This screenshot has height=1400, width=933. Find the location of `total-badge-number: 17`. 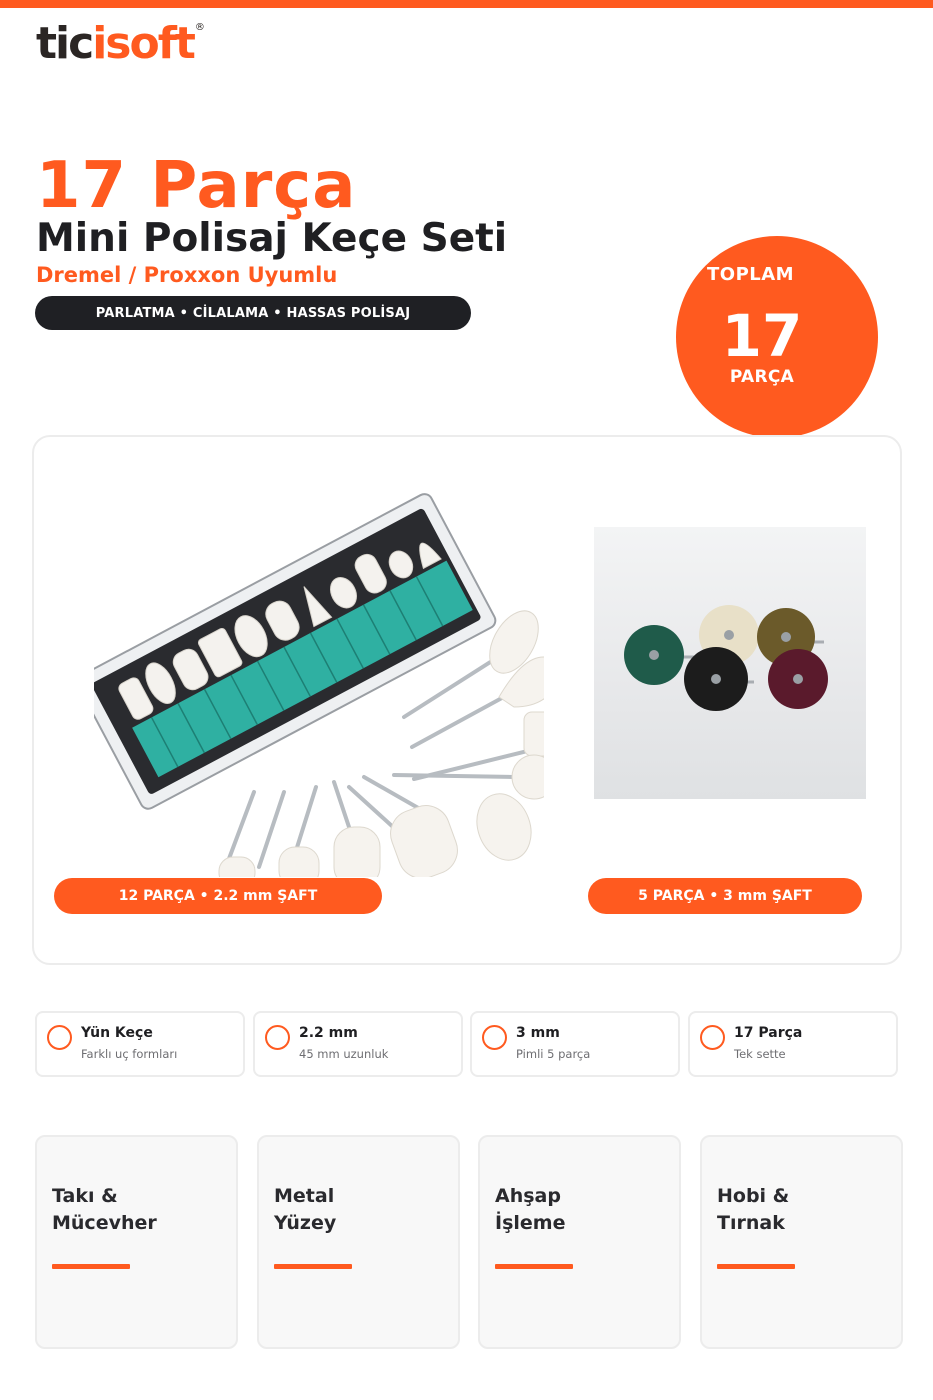

total-badge-number: 17 is located at coordinates (762, 336).